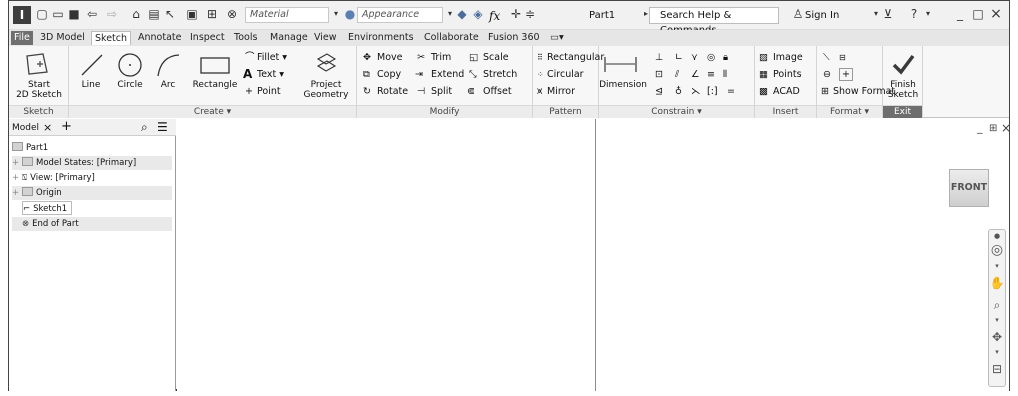 This screenshot has height=396, width=1018. Describe the element at coordinates (731, 92) in the screenshot. I see `equal-constraint-icon: =` at that location.